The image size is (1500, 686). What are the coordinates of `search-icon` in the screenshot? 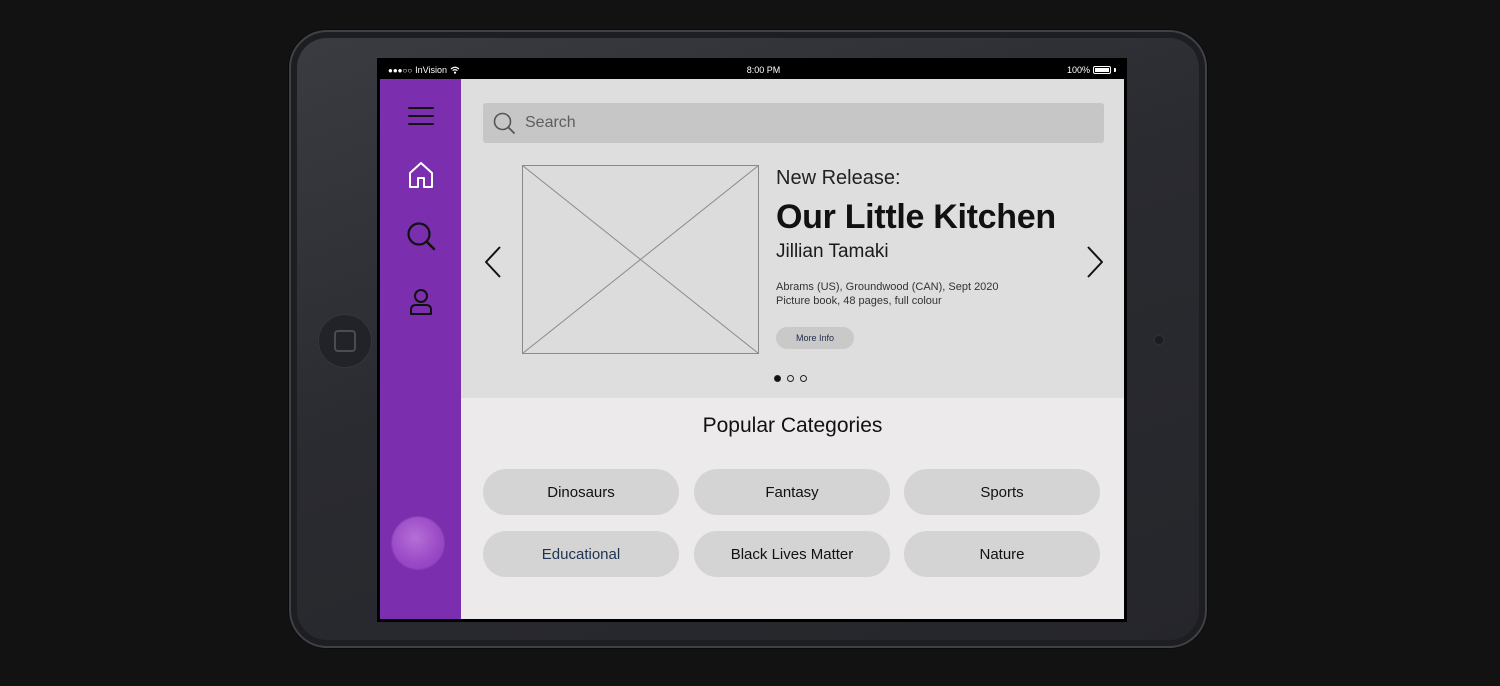 It's located at (421, 236).